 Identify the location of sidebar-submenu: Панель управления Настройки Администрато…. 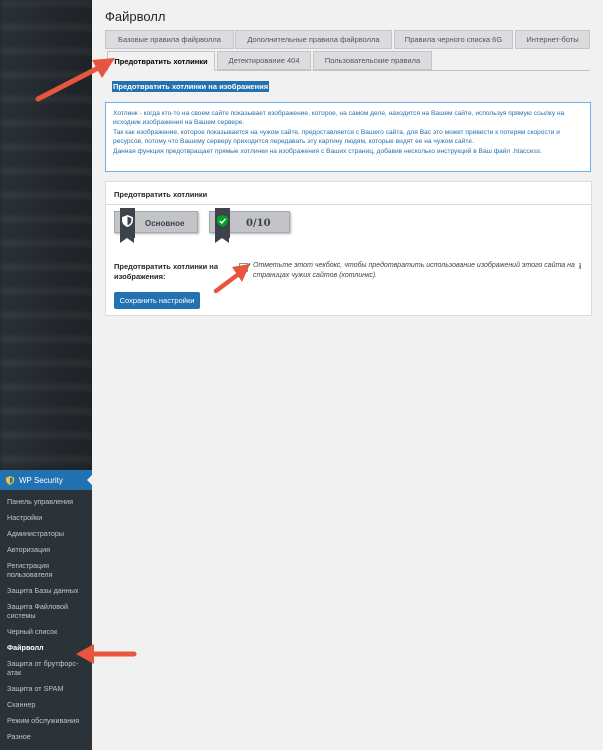
(46, 620).